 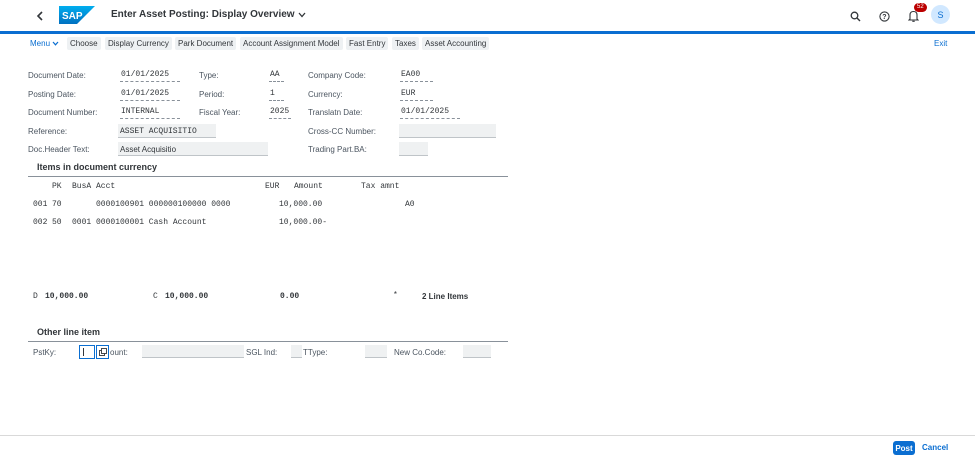 What do you see at coordinates (416, 95) in the screenshot?
I see `currency-field: EUR` at bounding box center [416, 95].